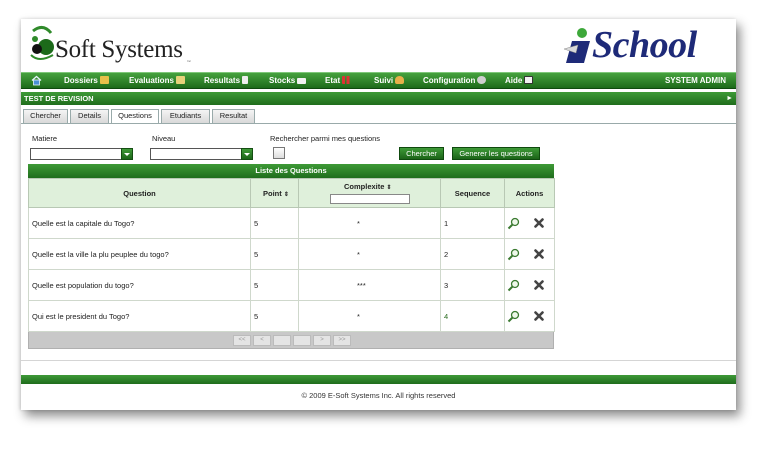 This screenshot has width=778, height=453. I want to click on pager-first-button: <<, so click(242, 340).